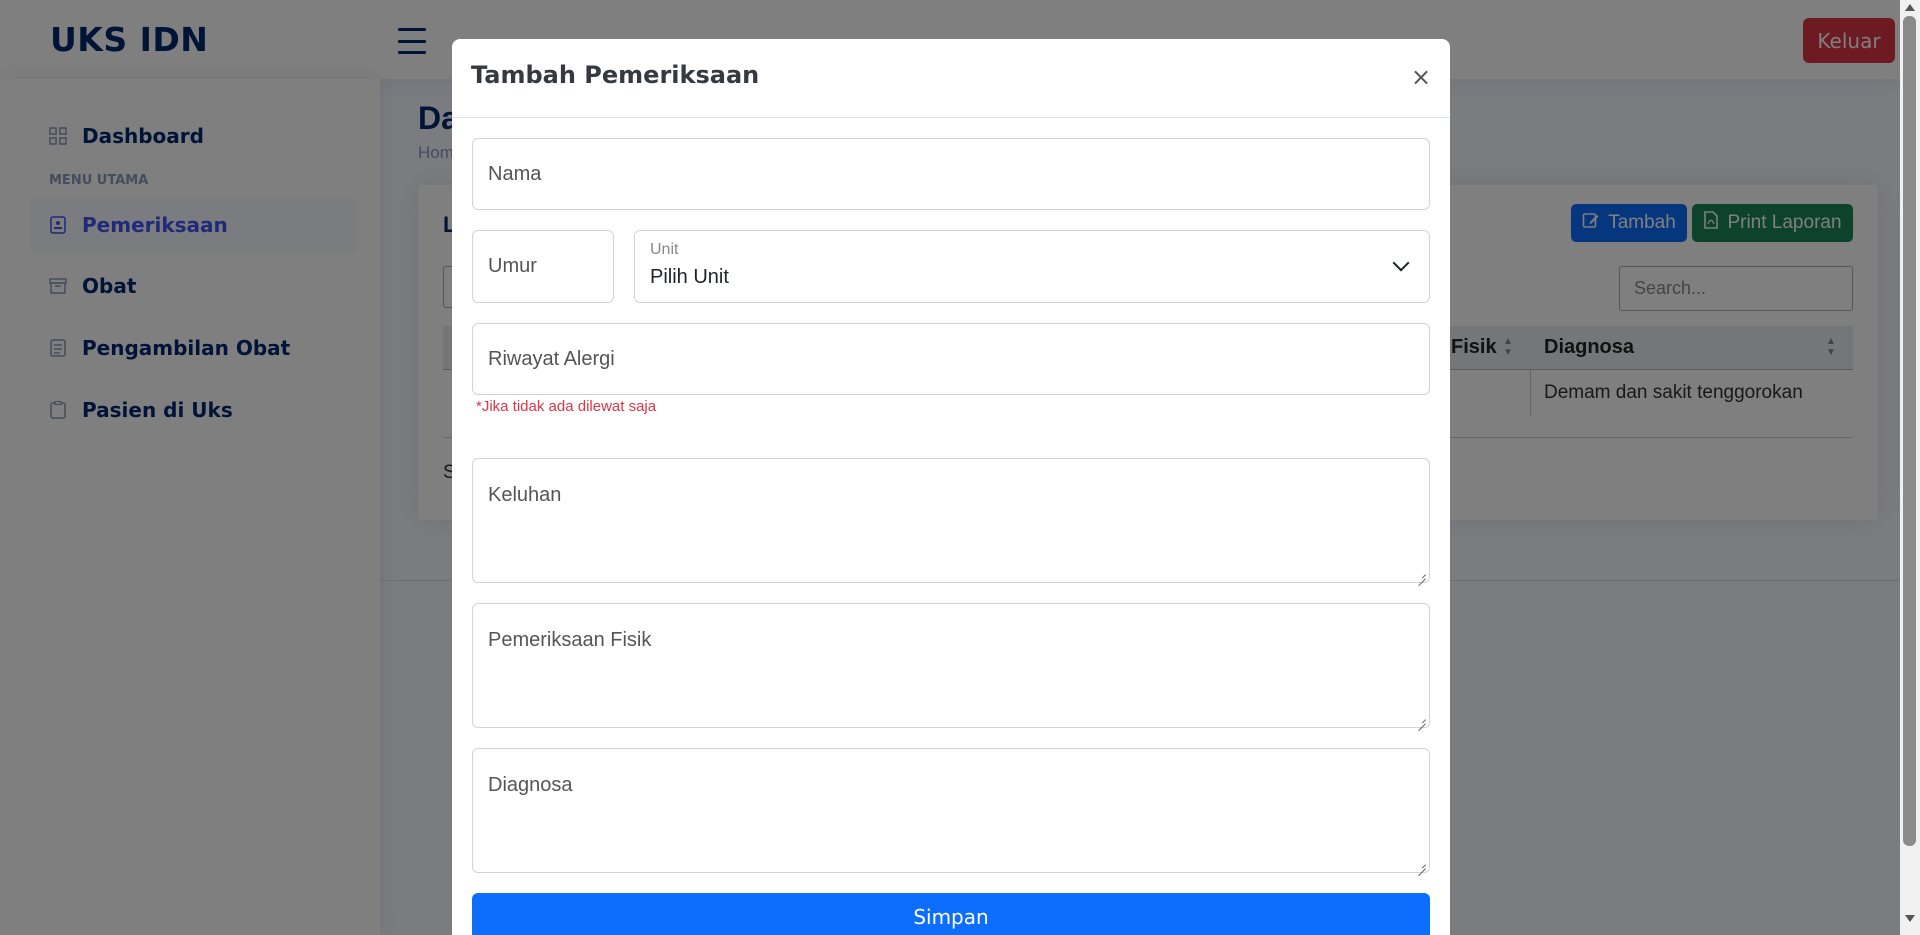 The image size is (1920, 935). What do you see at coordinates (543, 266) in the screenshot?
I see `umur-input: Umur` at bounding box center [543, 266].